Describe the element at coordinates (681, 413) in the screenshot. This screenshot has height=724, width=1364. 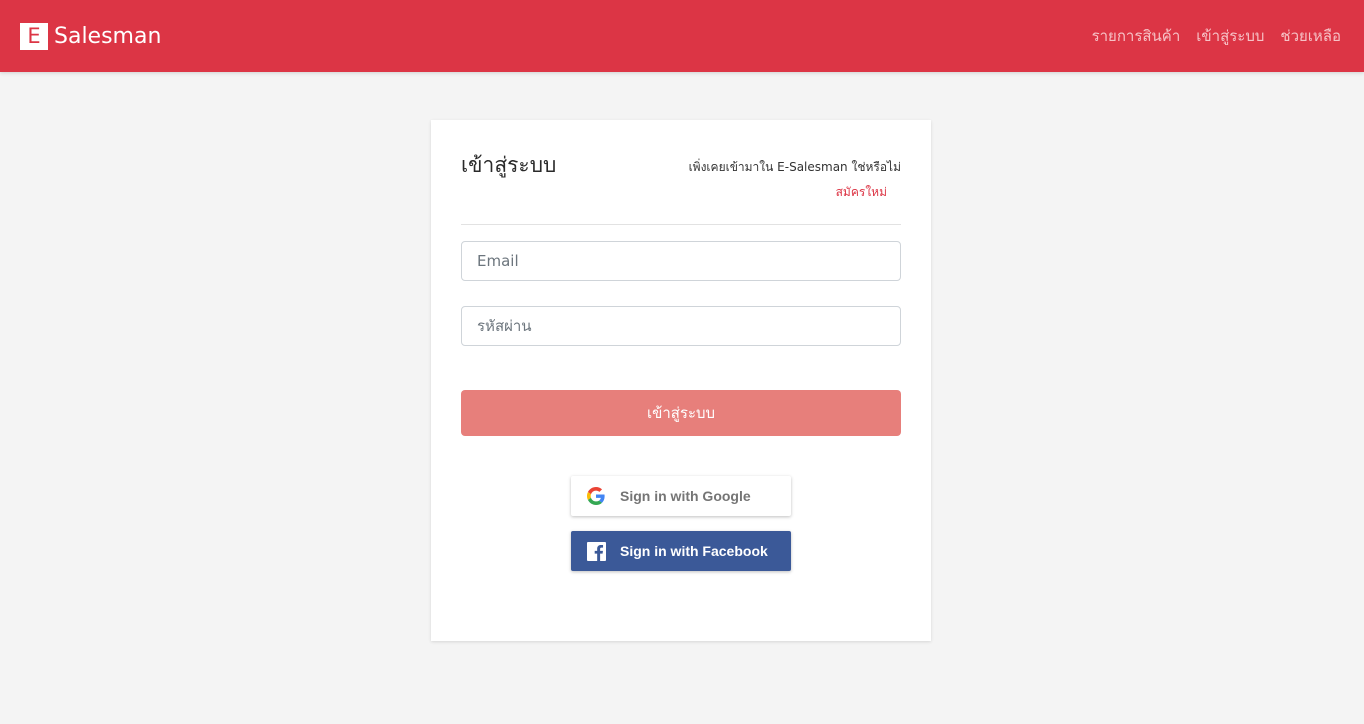
I see `login-submit-button: เข้าสู่ระบบ` at that location.